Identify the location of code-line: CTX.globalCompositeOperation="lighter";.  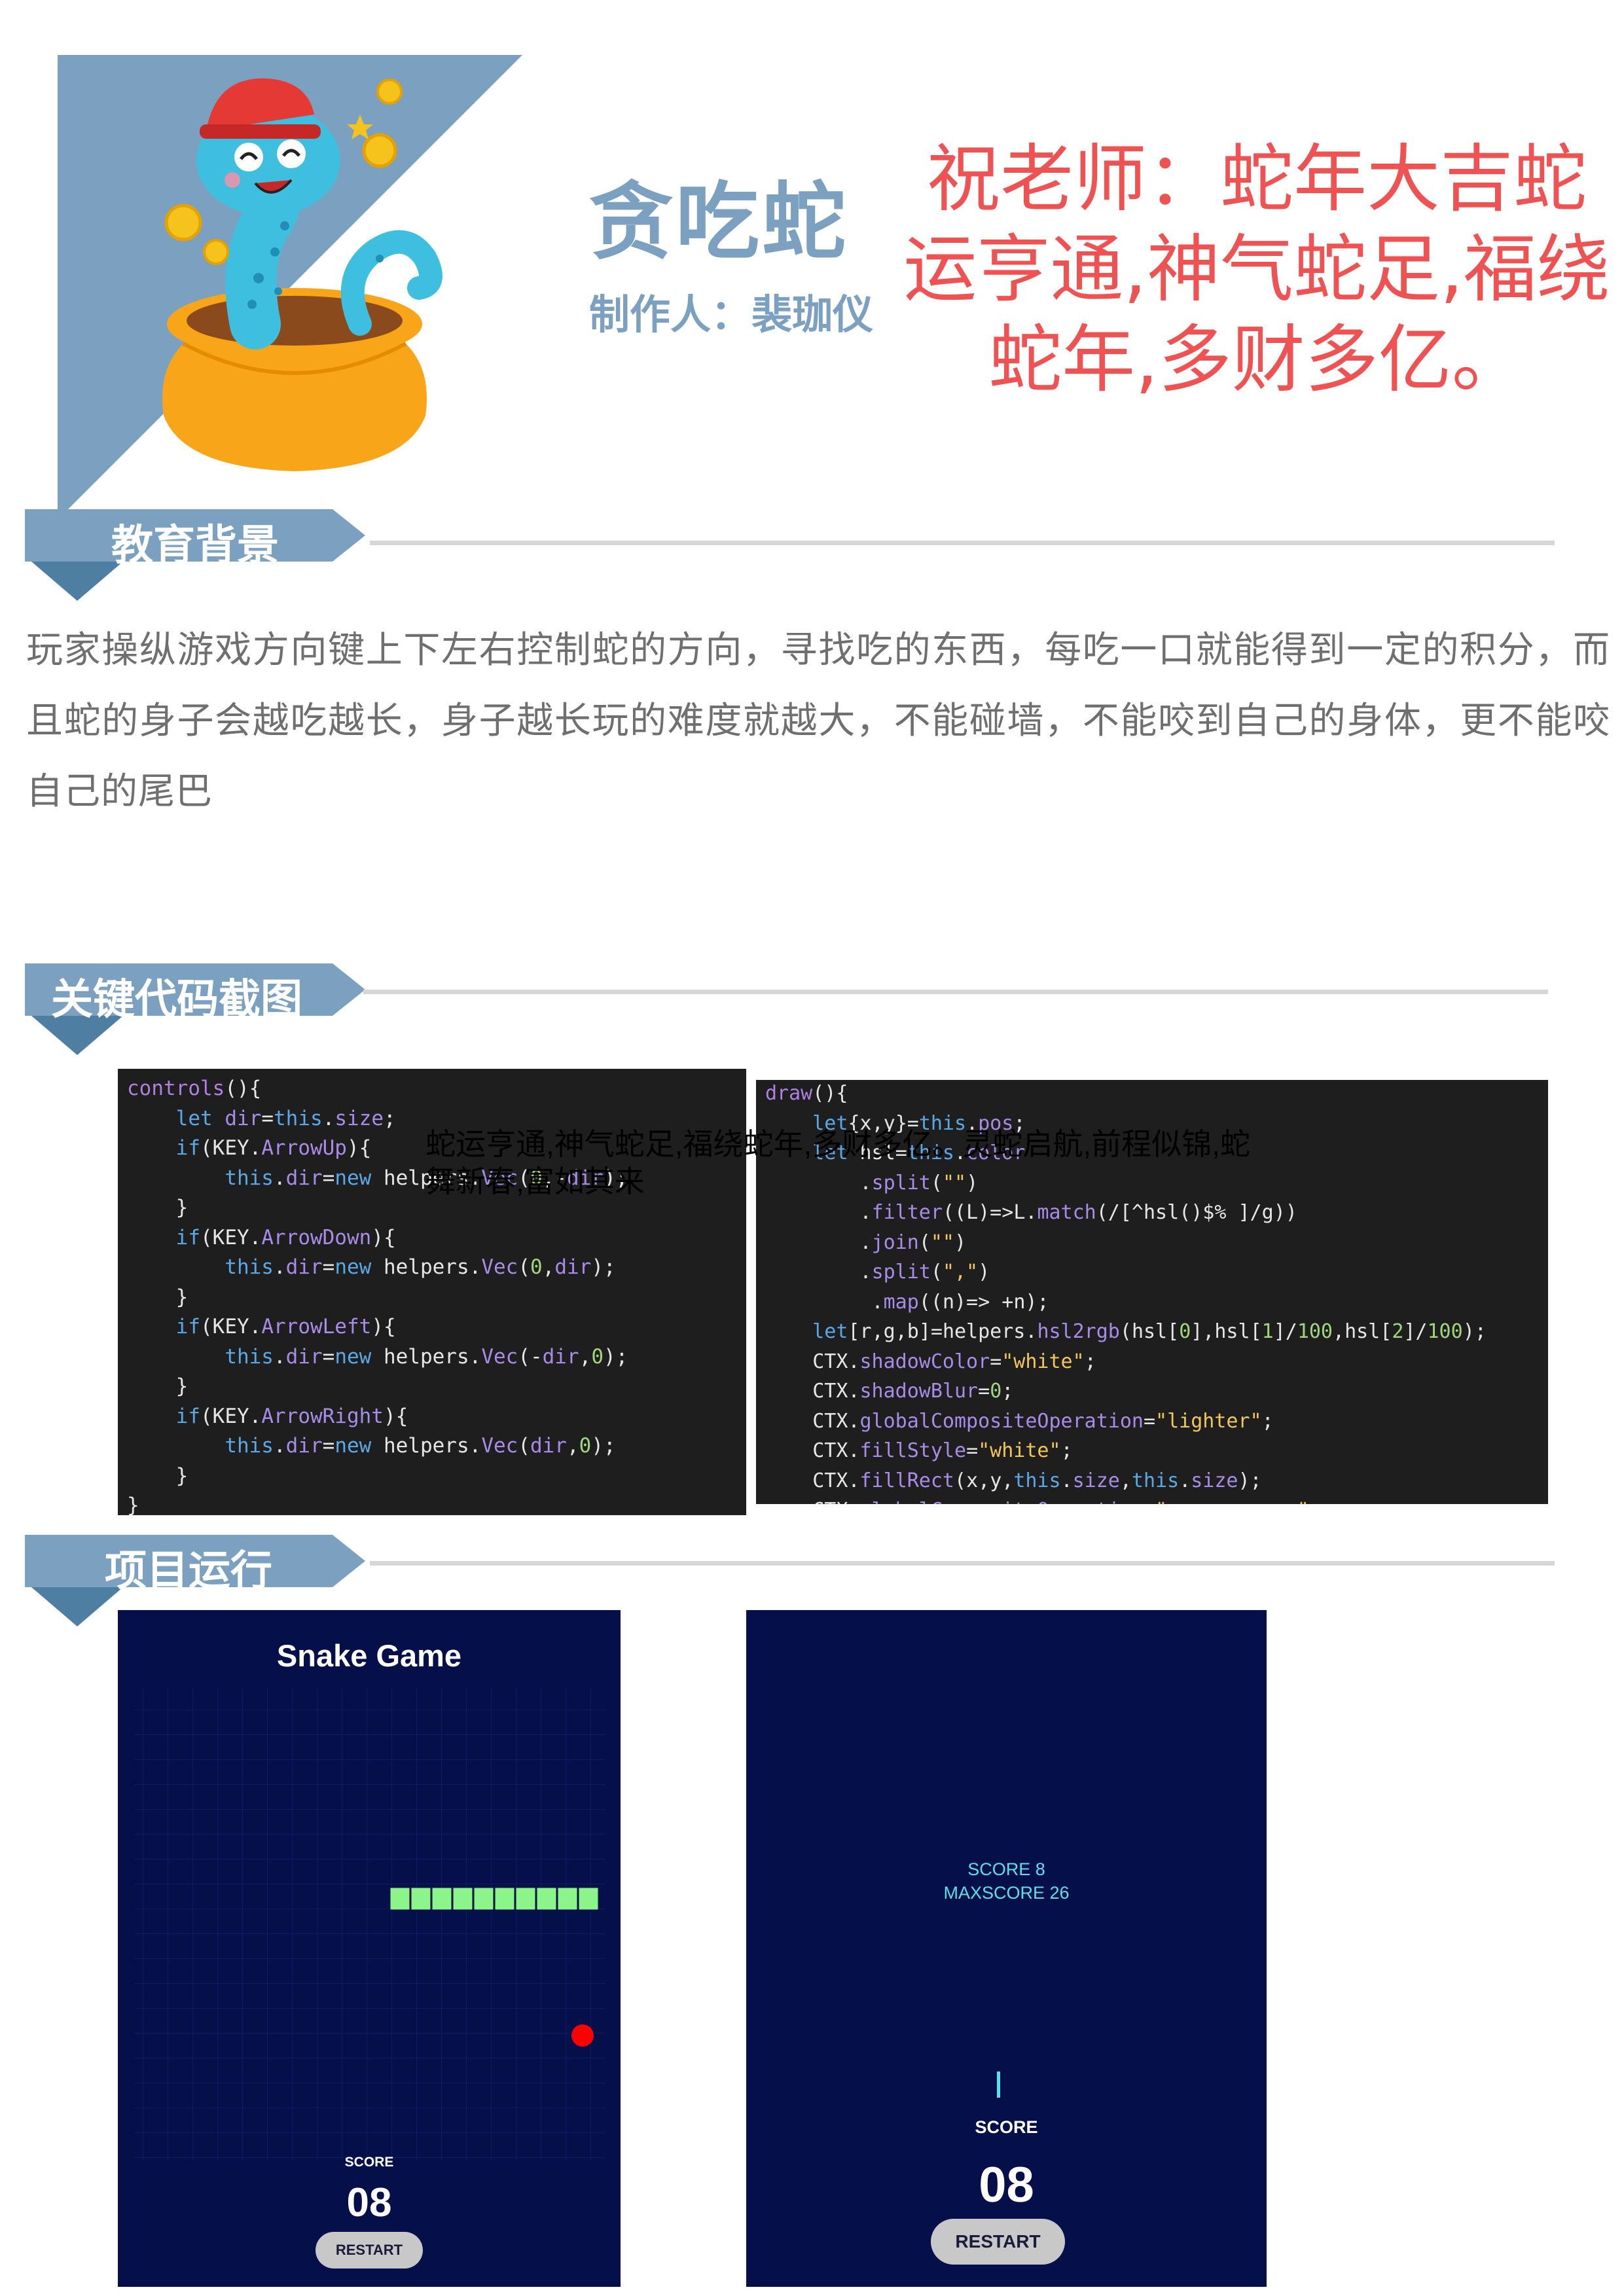
(1043, 1421).